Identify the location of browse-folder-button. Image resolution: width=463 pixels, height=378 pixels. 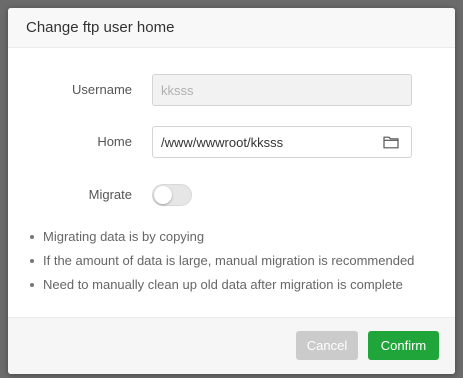
(391, 142).